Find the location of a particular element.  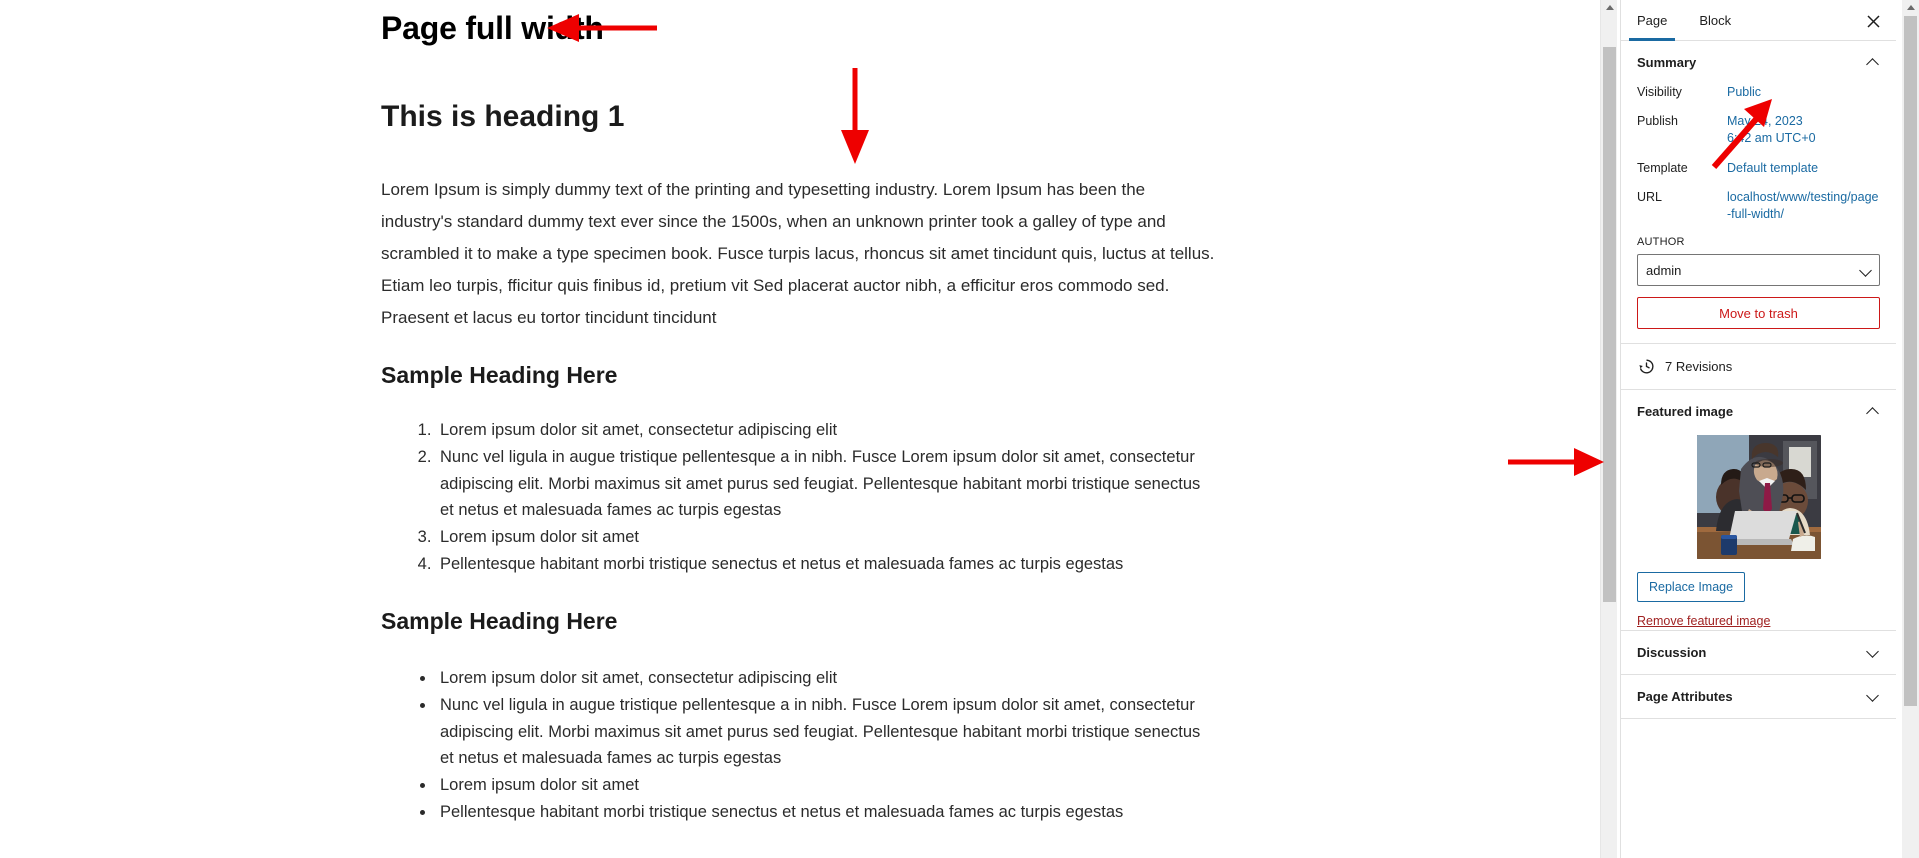

canvas-scrollbar-thumb is located at coordinates (1609, 324).